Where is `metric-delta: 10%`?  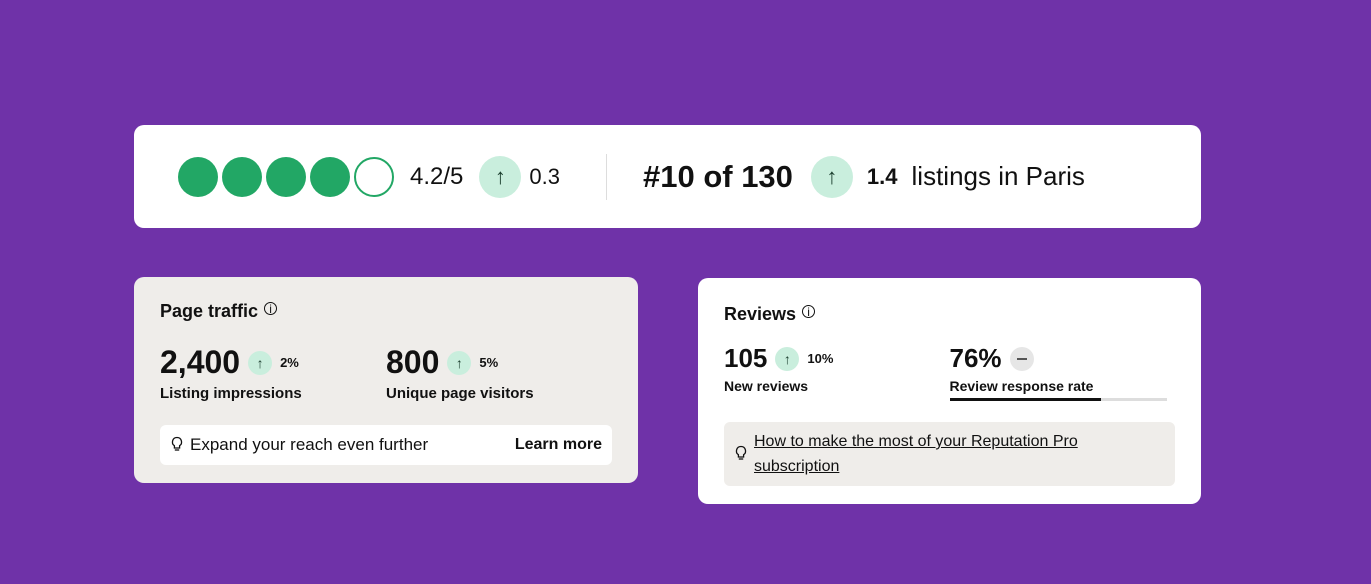
metric-delta: 10% is located at coordinates (820, 358).